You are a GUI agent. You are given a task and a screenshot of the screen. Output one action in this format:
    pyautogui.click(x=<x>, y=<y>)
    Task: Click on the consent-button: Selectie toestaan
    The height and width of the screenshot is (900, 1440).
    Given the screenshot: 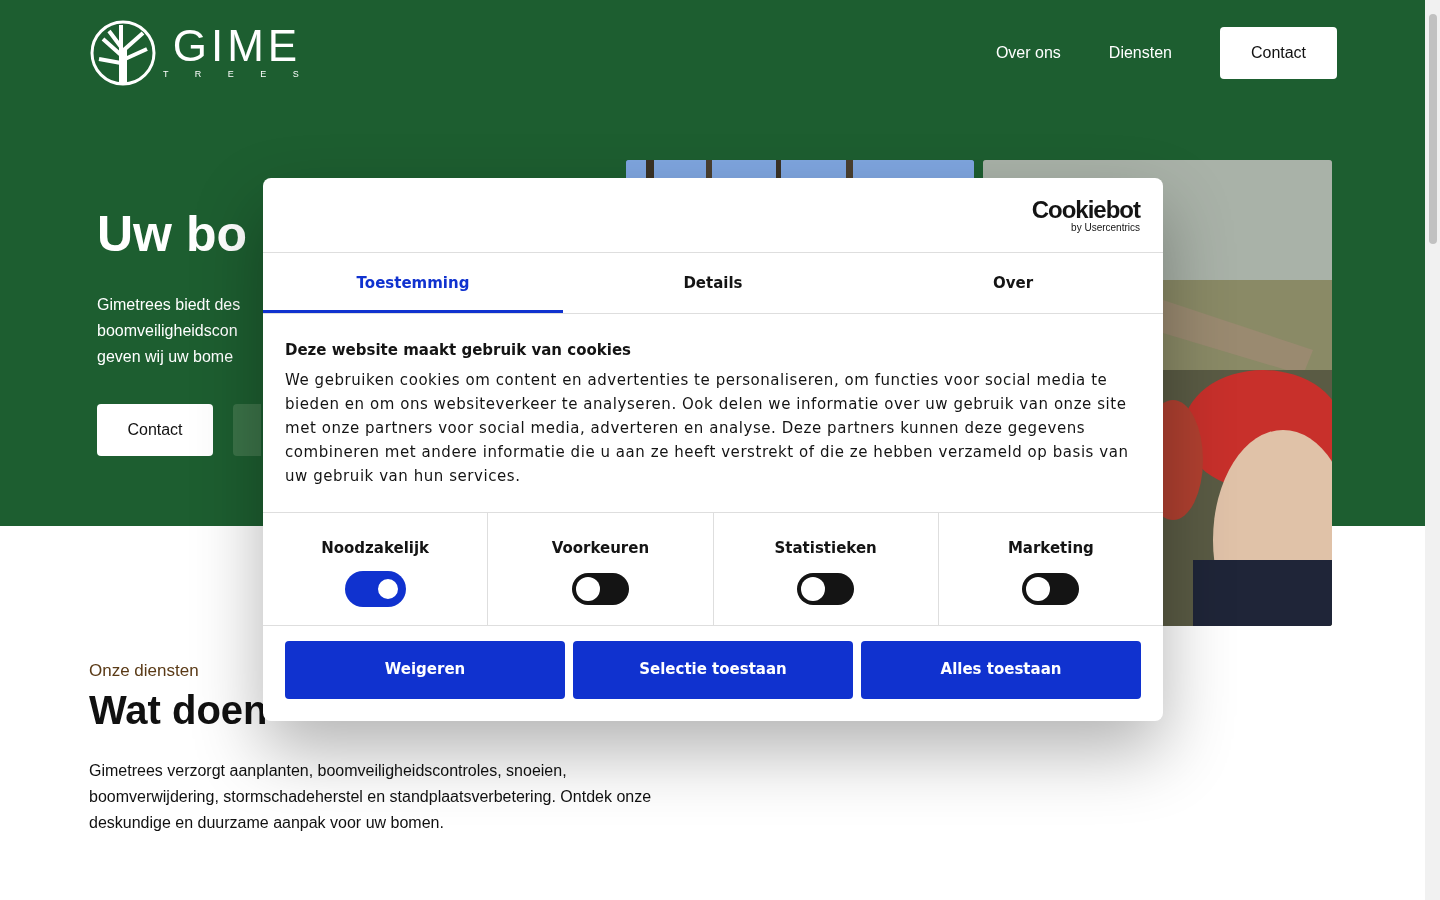 What is the action you would take?
    pyautogui.click(x=713, y=669)
    